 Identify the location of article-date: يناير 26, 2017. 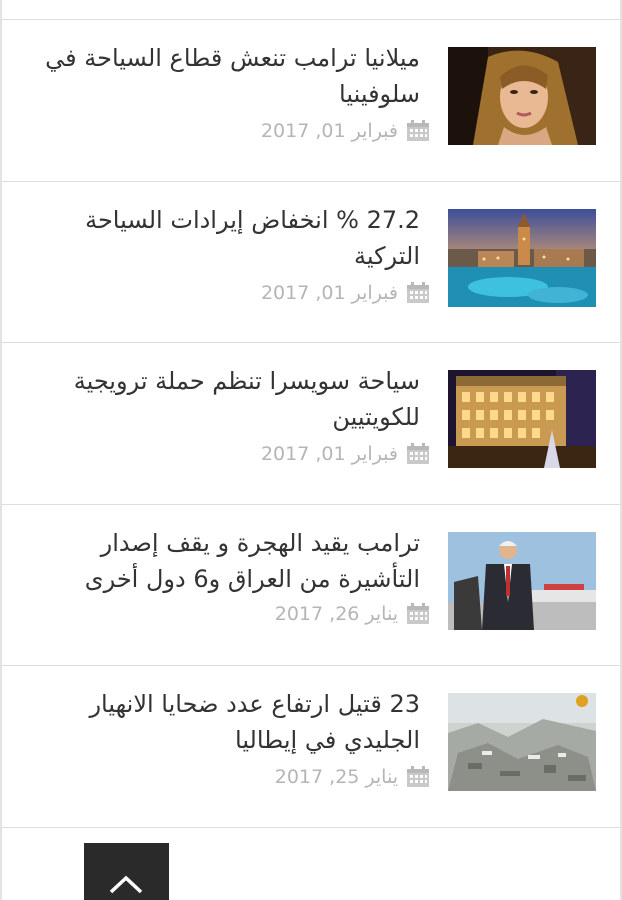
(352, 614).